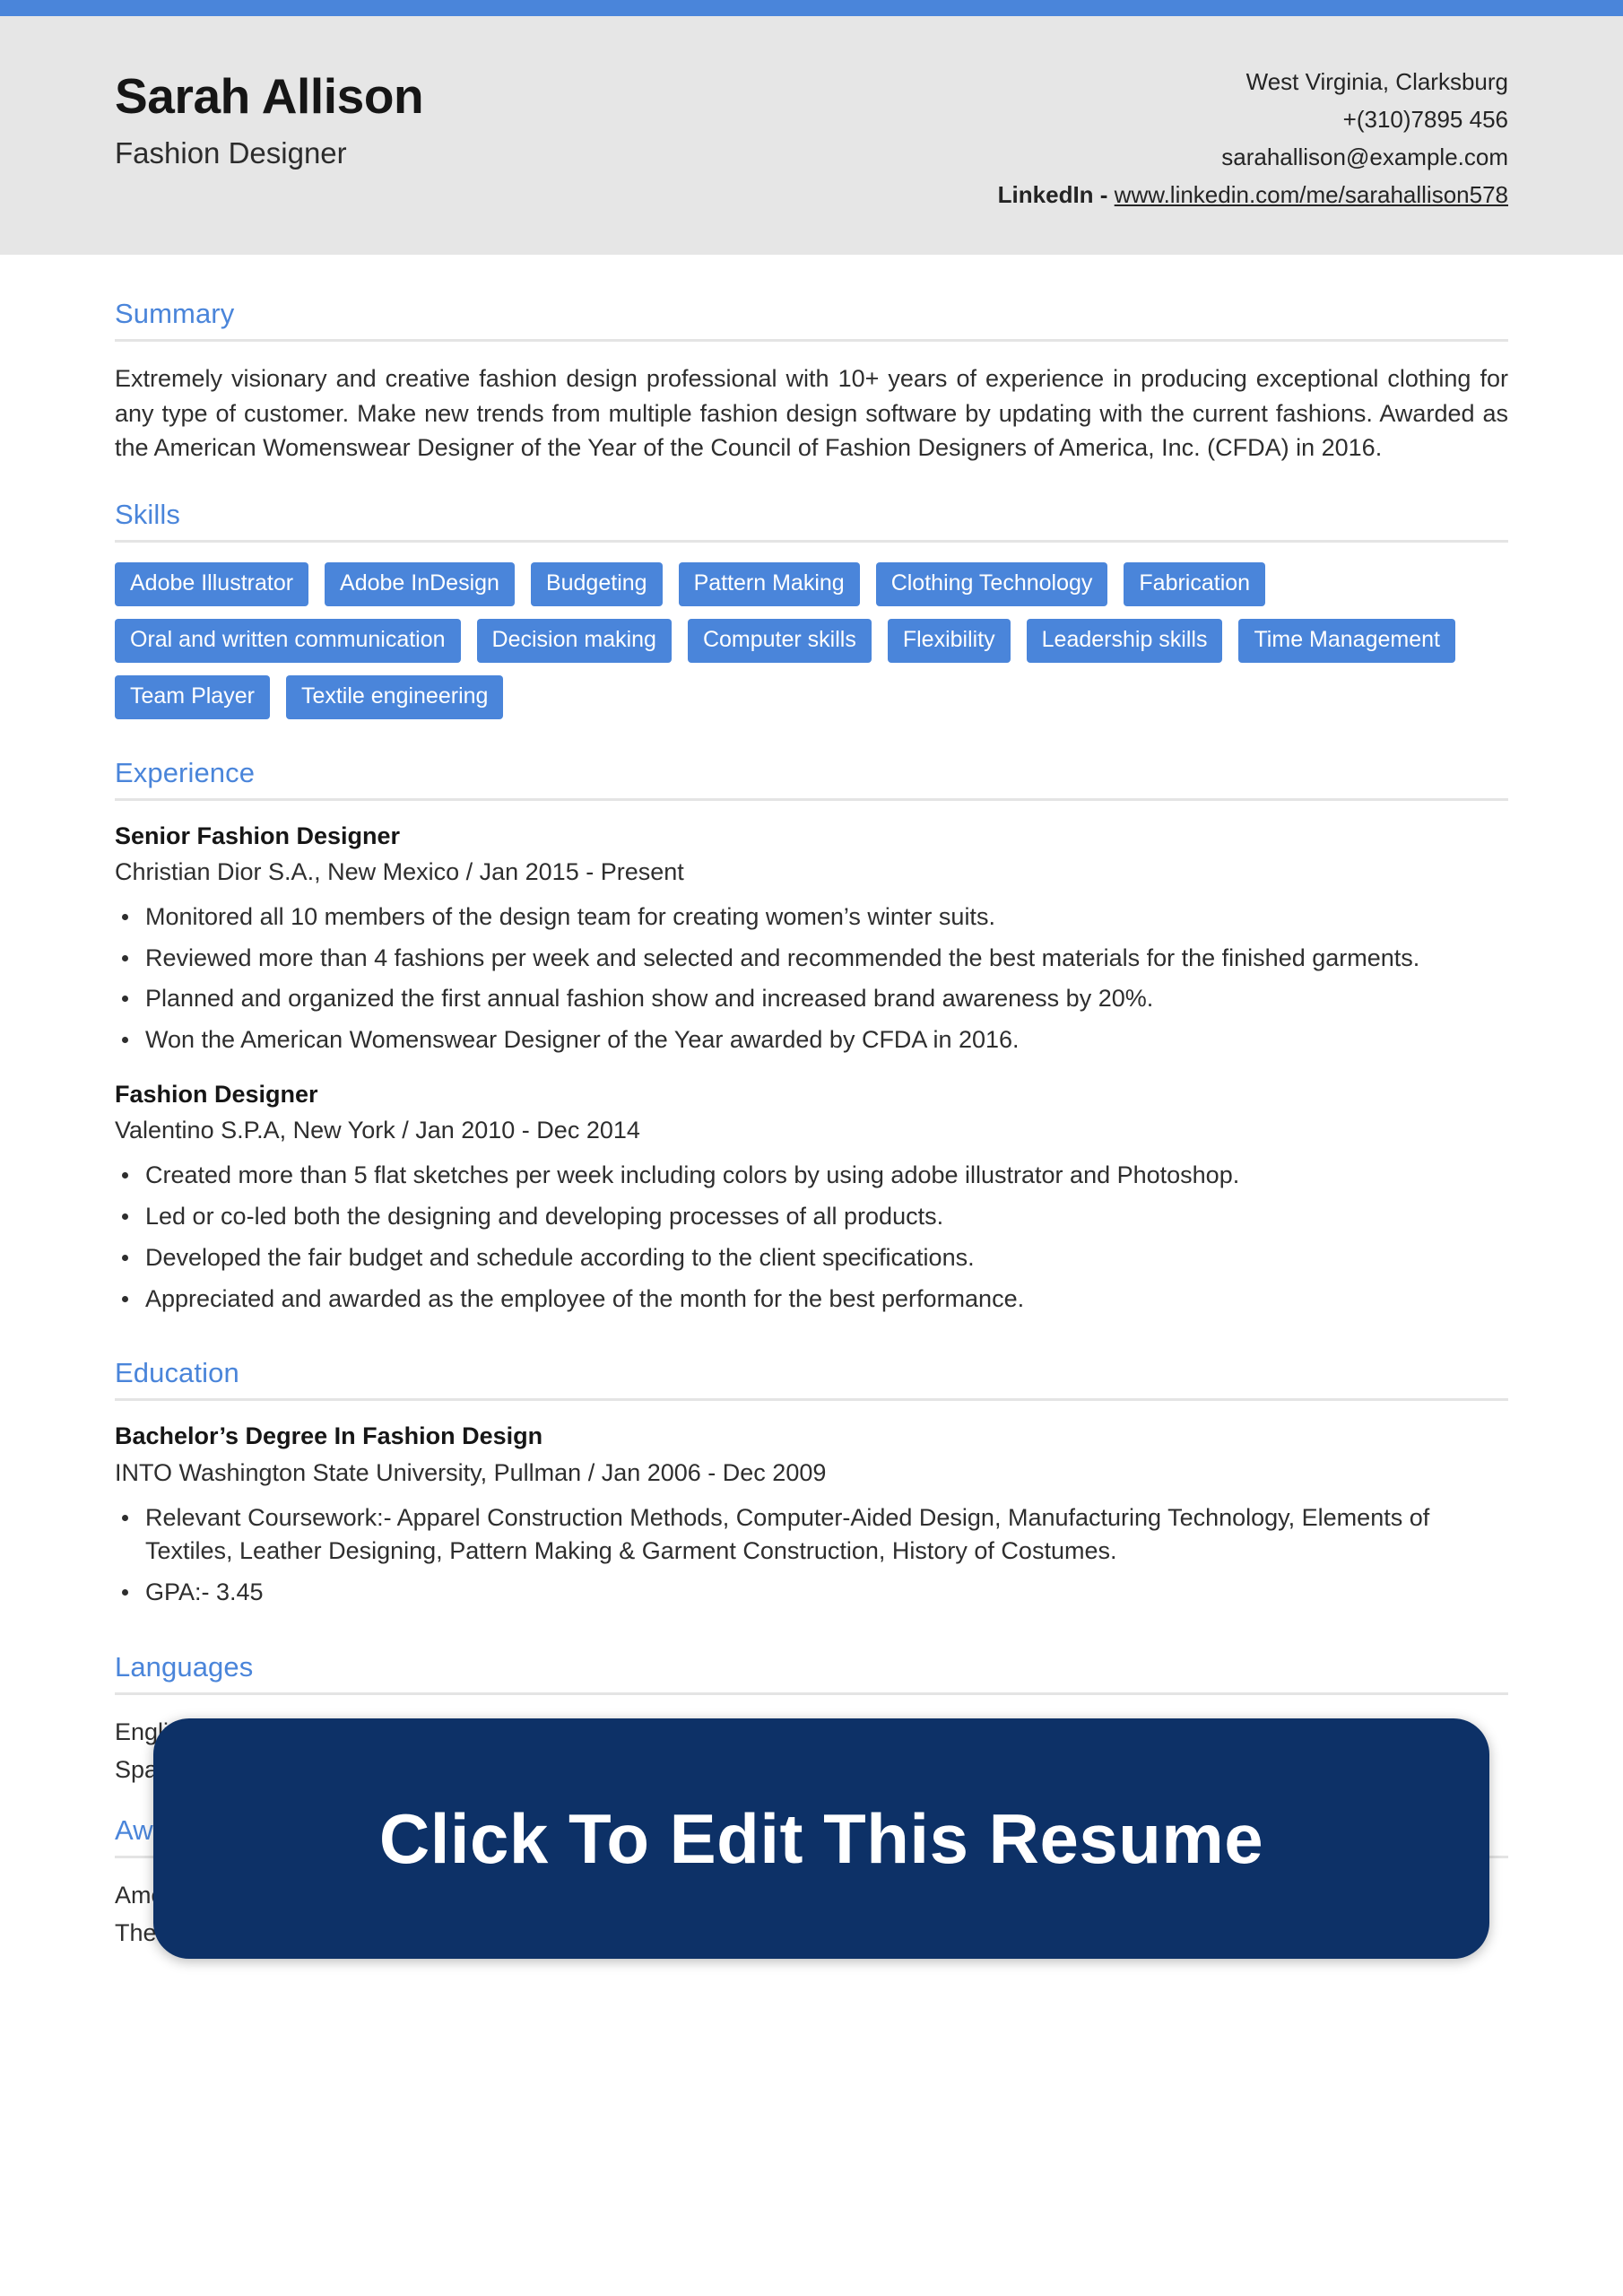 The height and width of the screenshot is (2296, 1623). Describe the element at coordinates (212, 584) in the screenshot. I see `skill-tag: Adobe Illustrator` at that location.